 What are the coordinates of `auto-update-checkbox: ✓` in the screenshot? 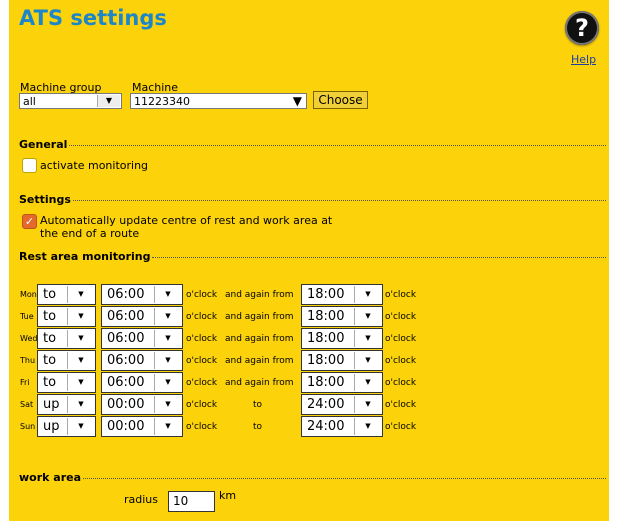 It's located at (29, 221).